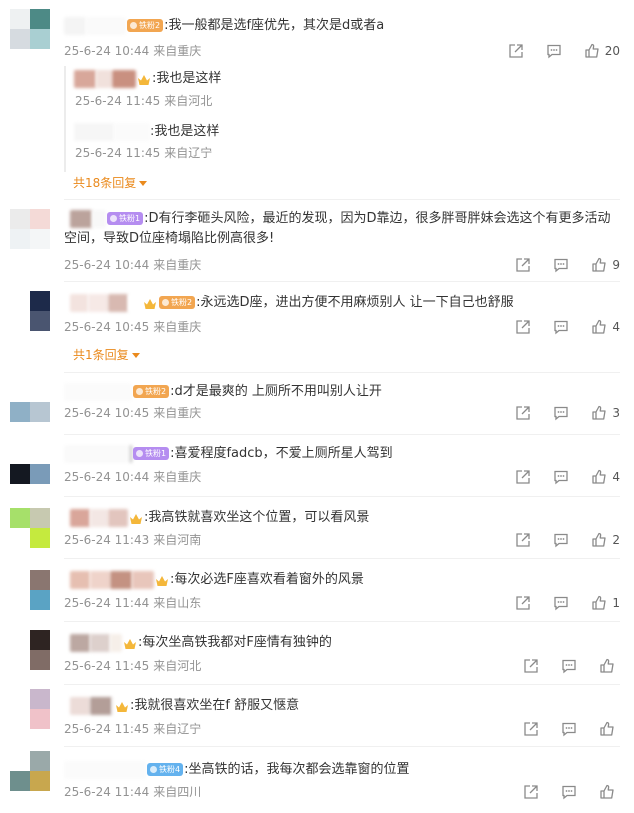  Describe the element at coordinates (616, 413) in the screenshot. I see `like-count: 3` at that location.